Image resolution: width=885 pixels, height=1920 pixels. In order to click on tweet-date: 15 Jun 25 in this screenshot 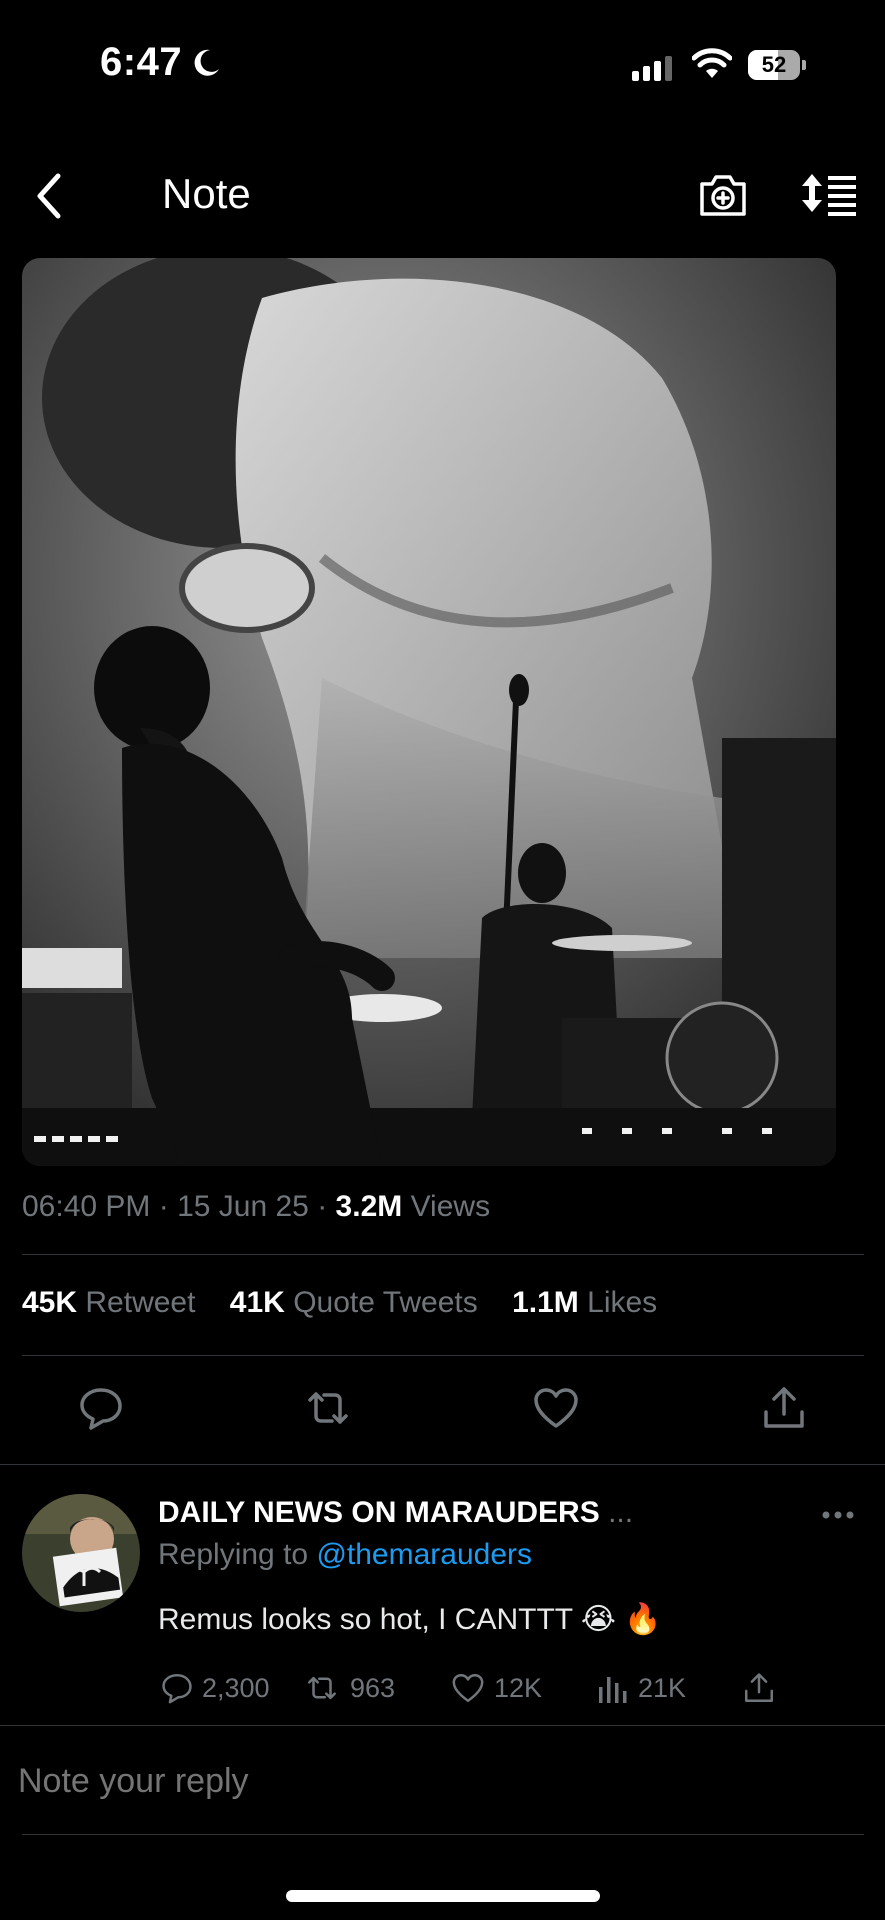, I will do `click(243, 1206)`.